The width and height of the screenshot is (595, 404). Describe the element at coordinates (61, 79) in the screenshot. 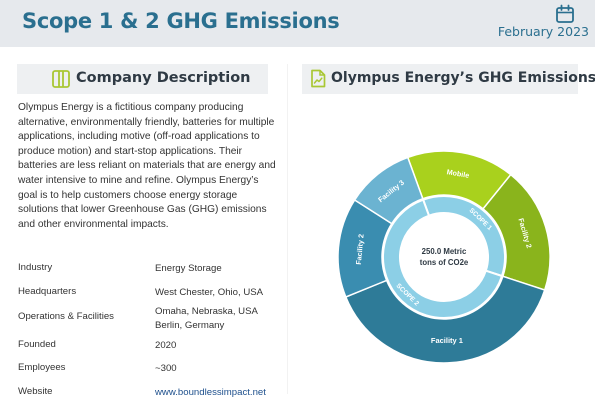

I see `building-icon` at that location.